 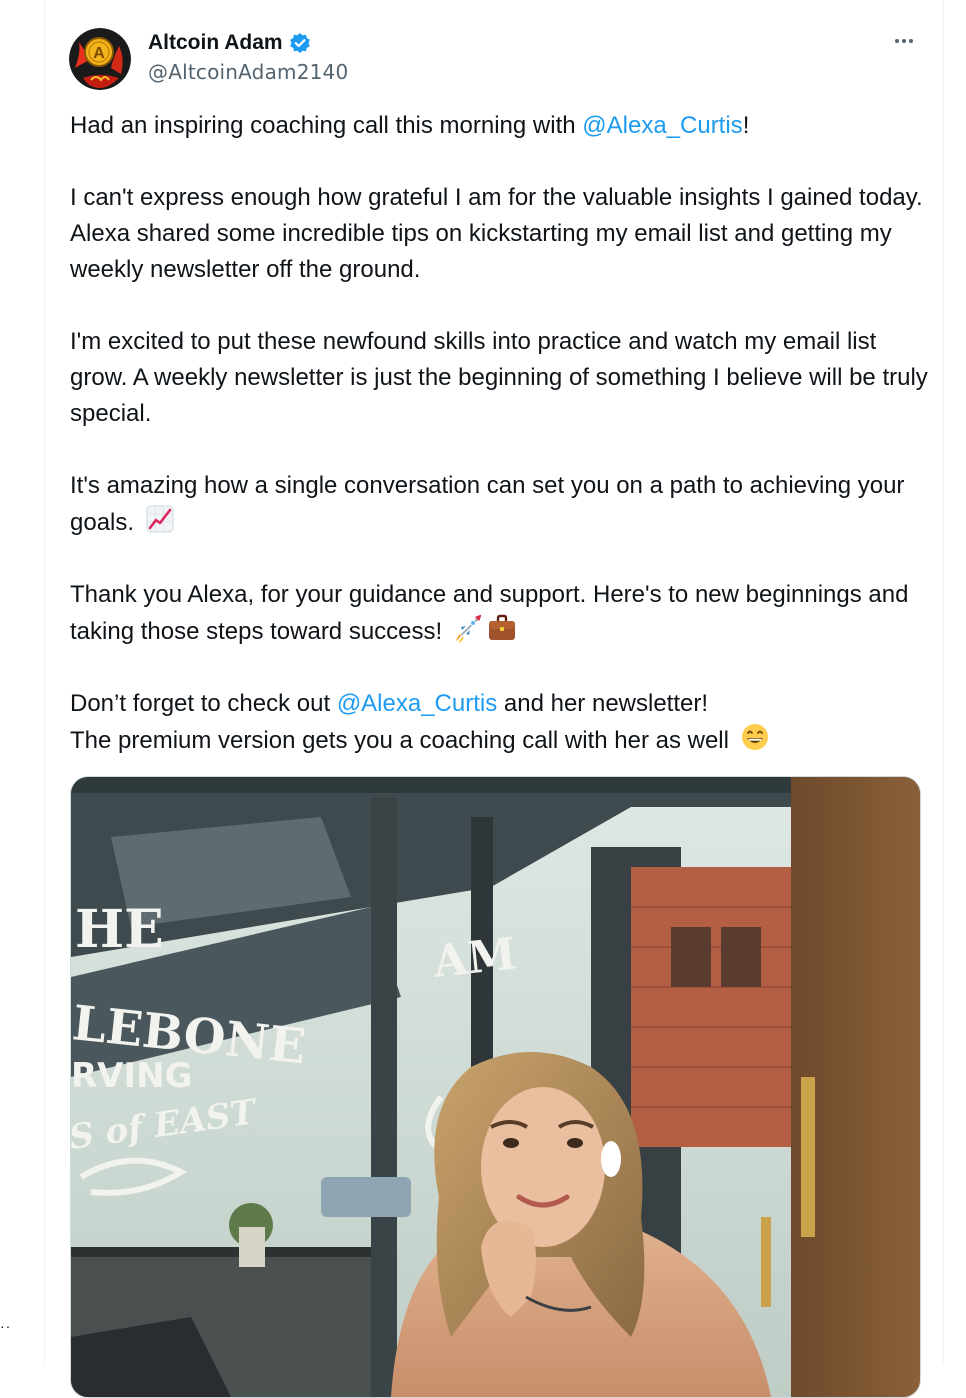 I want to click on author-display-name: Altcoin Adam, so click(x=215, y=43).